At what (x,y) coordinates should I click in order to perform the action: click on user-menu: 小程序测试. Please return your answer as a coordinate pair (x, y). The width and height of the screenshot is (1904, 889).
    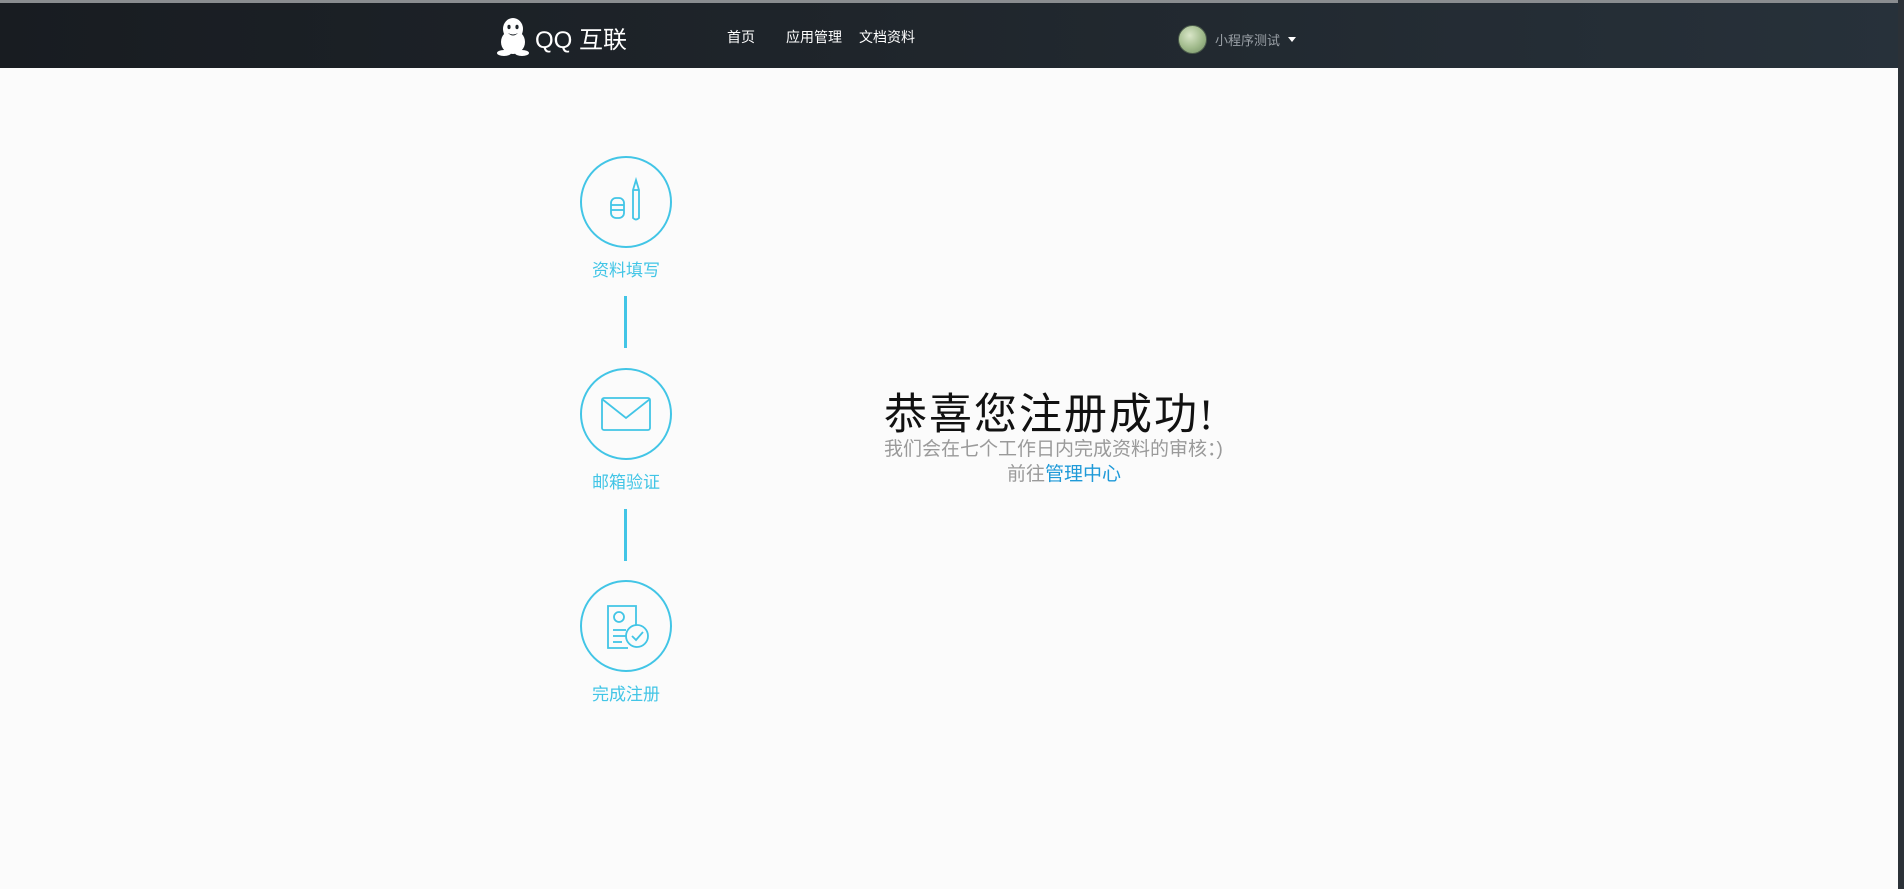
    Looking at the image, I should click on (1237, 39).